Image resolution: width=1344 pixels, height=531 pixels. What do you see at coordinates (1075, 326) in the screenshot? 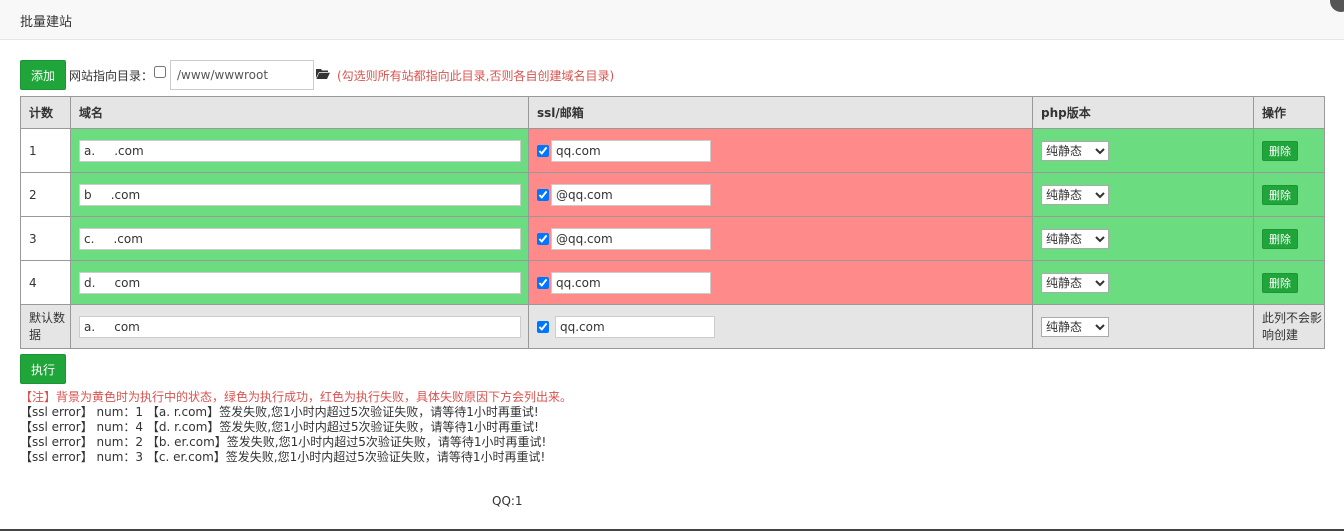
I see `default-php-select: 纯静态` at bounding box center [1075, 326].